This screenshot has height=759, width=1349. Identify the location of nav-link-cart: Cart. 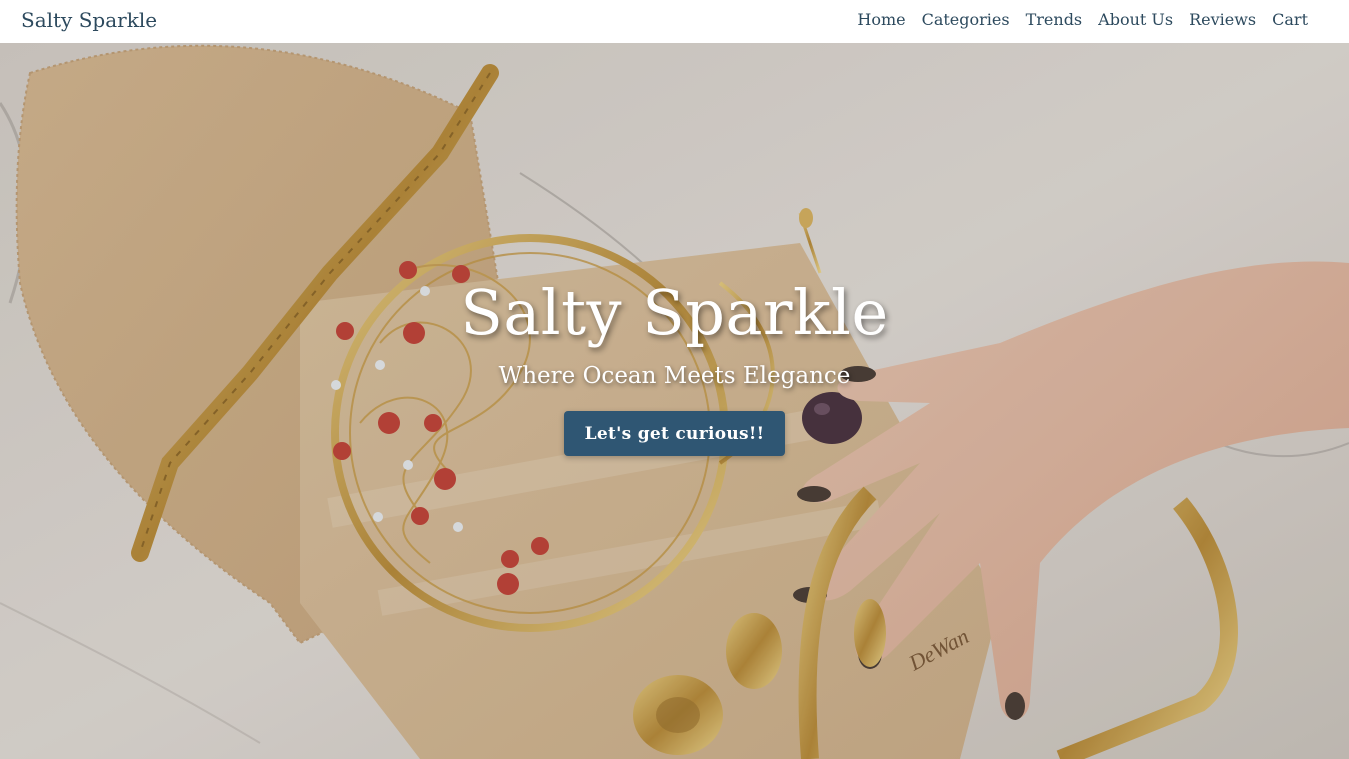
(1290, 19).